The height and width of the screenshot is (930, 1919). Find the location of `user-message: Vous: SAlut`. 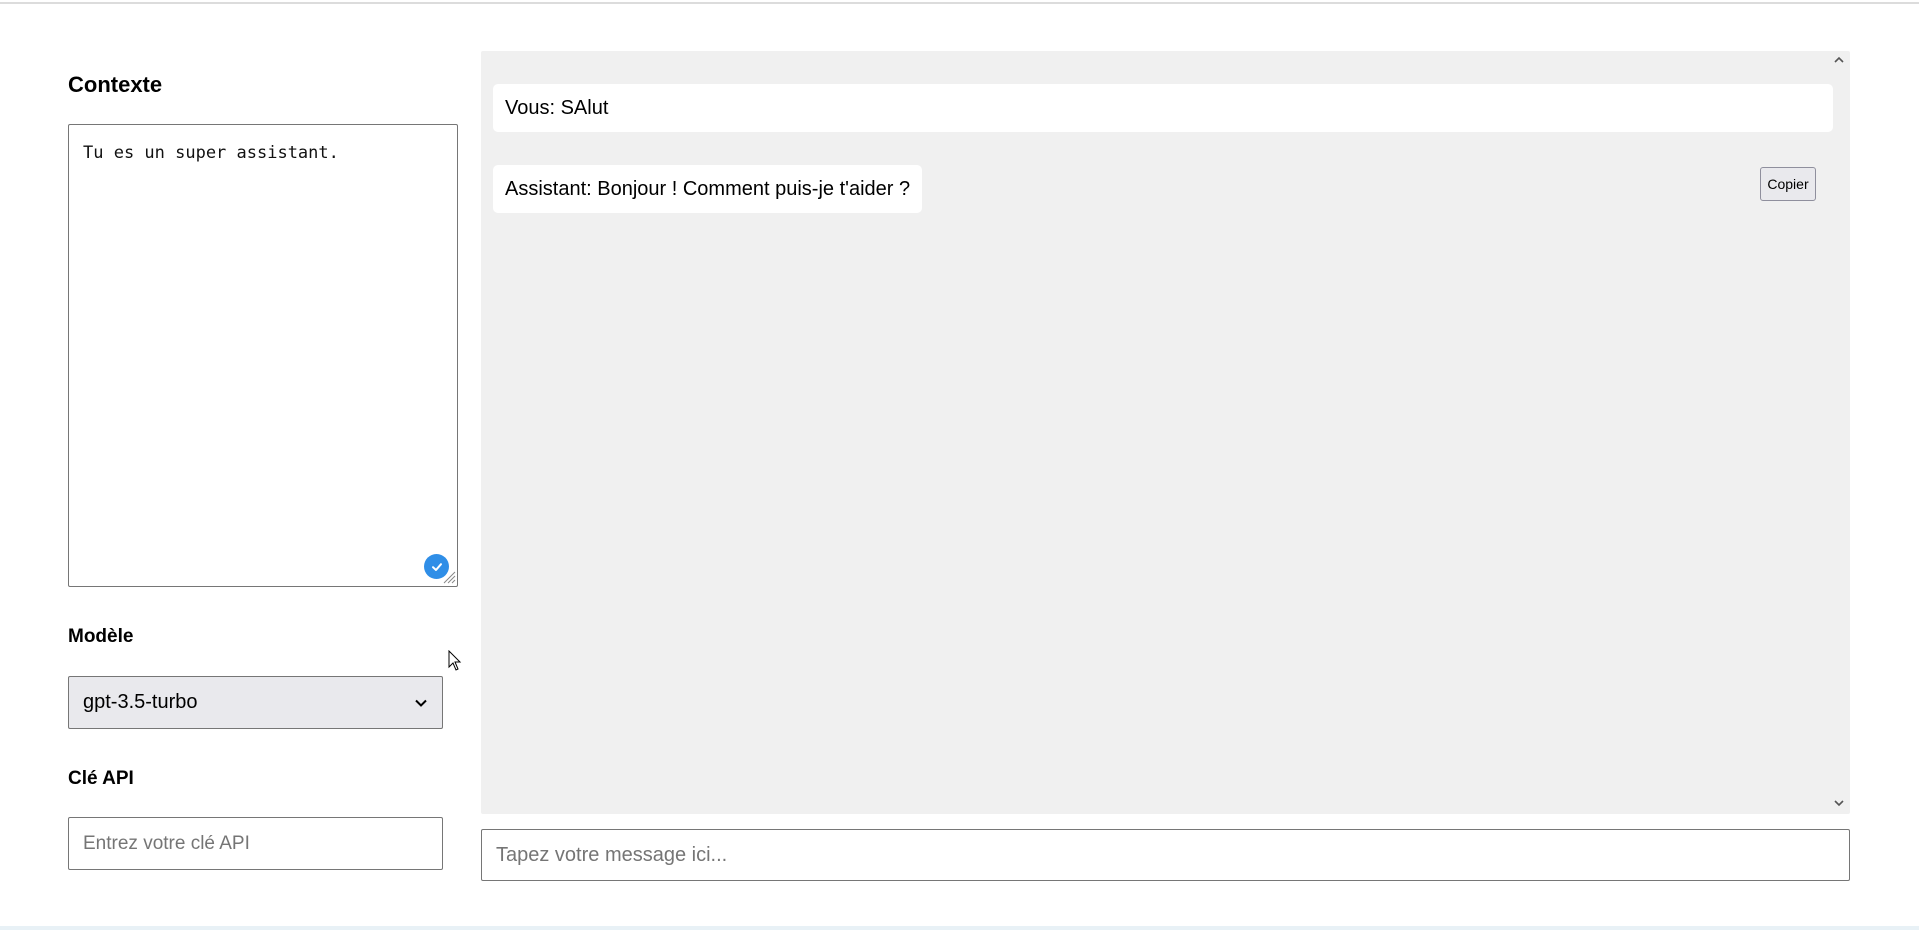

user-message: Vous: SAlut is located at coordinates (1163, 108).